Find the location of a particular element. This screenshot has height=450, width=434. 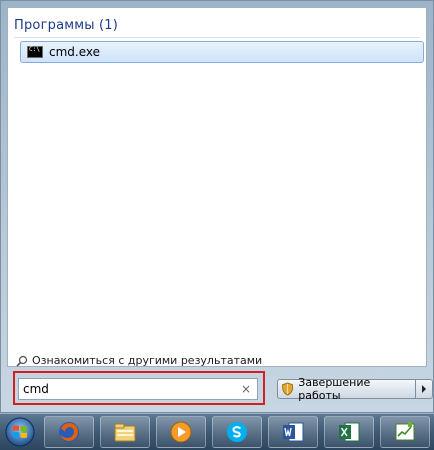

taskbar-explorer is located at coordinates (125, 432).